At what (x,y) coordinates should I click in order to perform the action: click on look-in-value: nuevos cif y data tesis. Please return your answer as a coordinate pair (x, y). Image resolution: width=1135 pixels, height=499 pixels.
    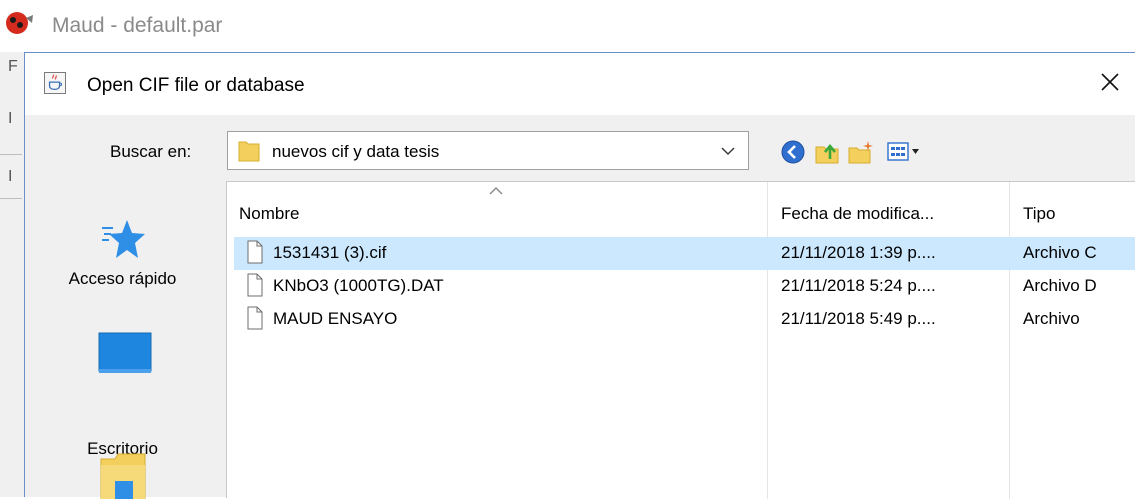
    Looking at the image, I should click on (356, 151).